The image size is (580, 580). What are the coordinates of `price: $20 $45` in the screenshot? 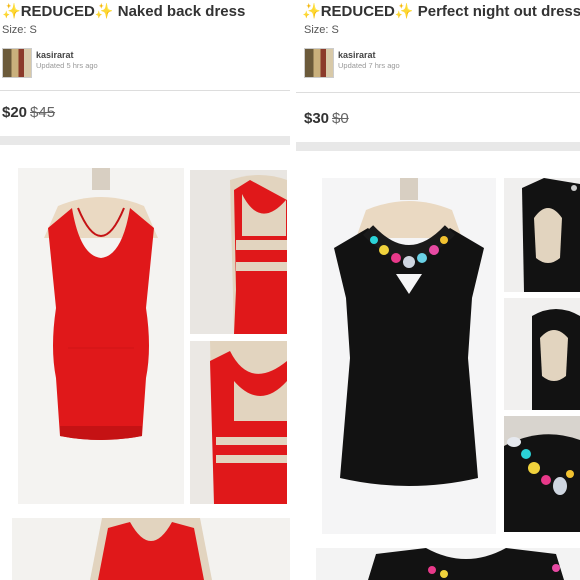 It's located at (28, 112).